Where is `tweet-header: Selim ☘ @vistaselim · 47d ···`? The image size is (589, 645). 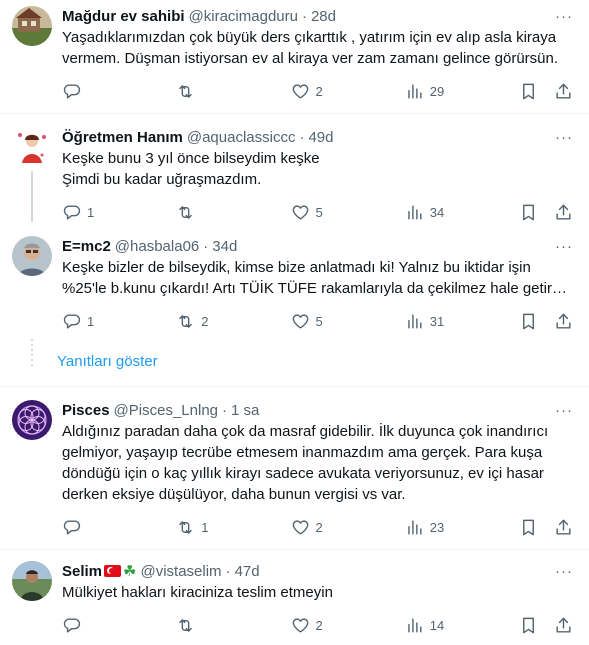
tweet-header: Selim ☘ @vistaselim · 47d ··· is located at coordinates (317, 571).